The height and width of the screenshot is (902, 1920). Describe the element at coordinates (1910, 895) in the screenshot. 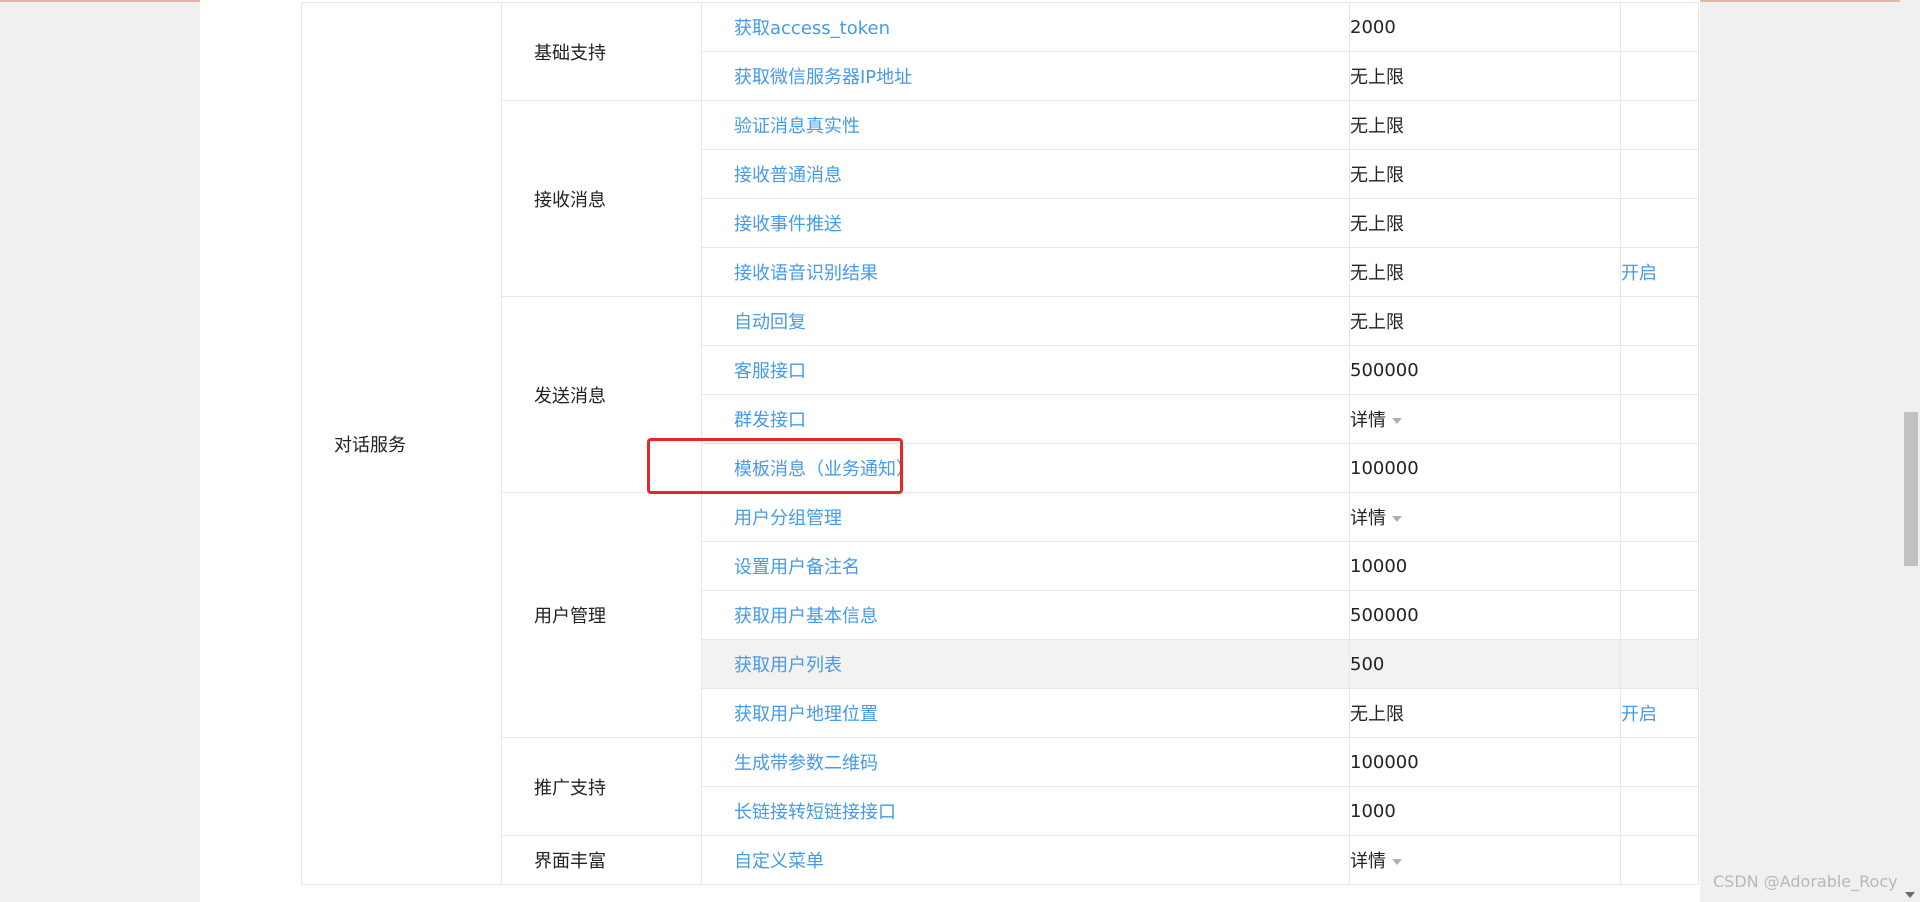

I see `scroll-down-arrow-icon` at that location.